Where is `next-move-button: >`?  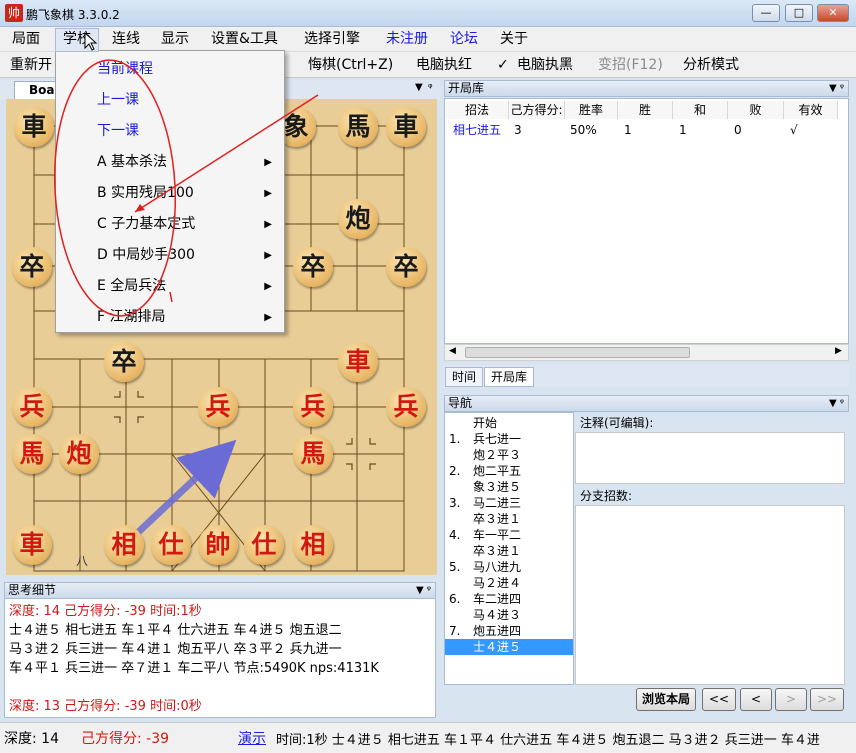
next-move-button: > is located at coordinates (791, 699).